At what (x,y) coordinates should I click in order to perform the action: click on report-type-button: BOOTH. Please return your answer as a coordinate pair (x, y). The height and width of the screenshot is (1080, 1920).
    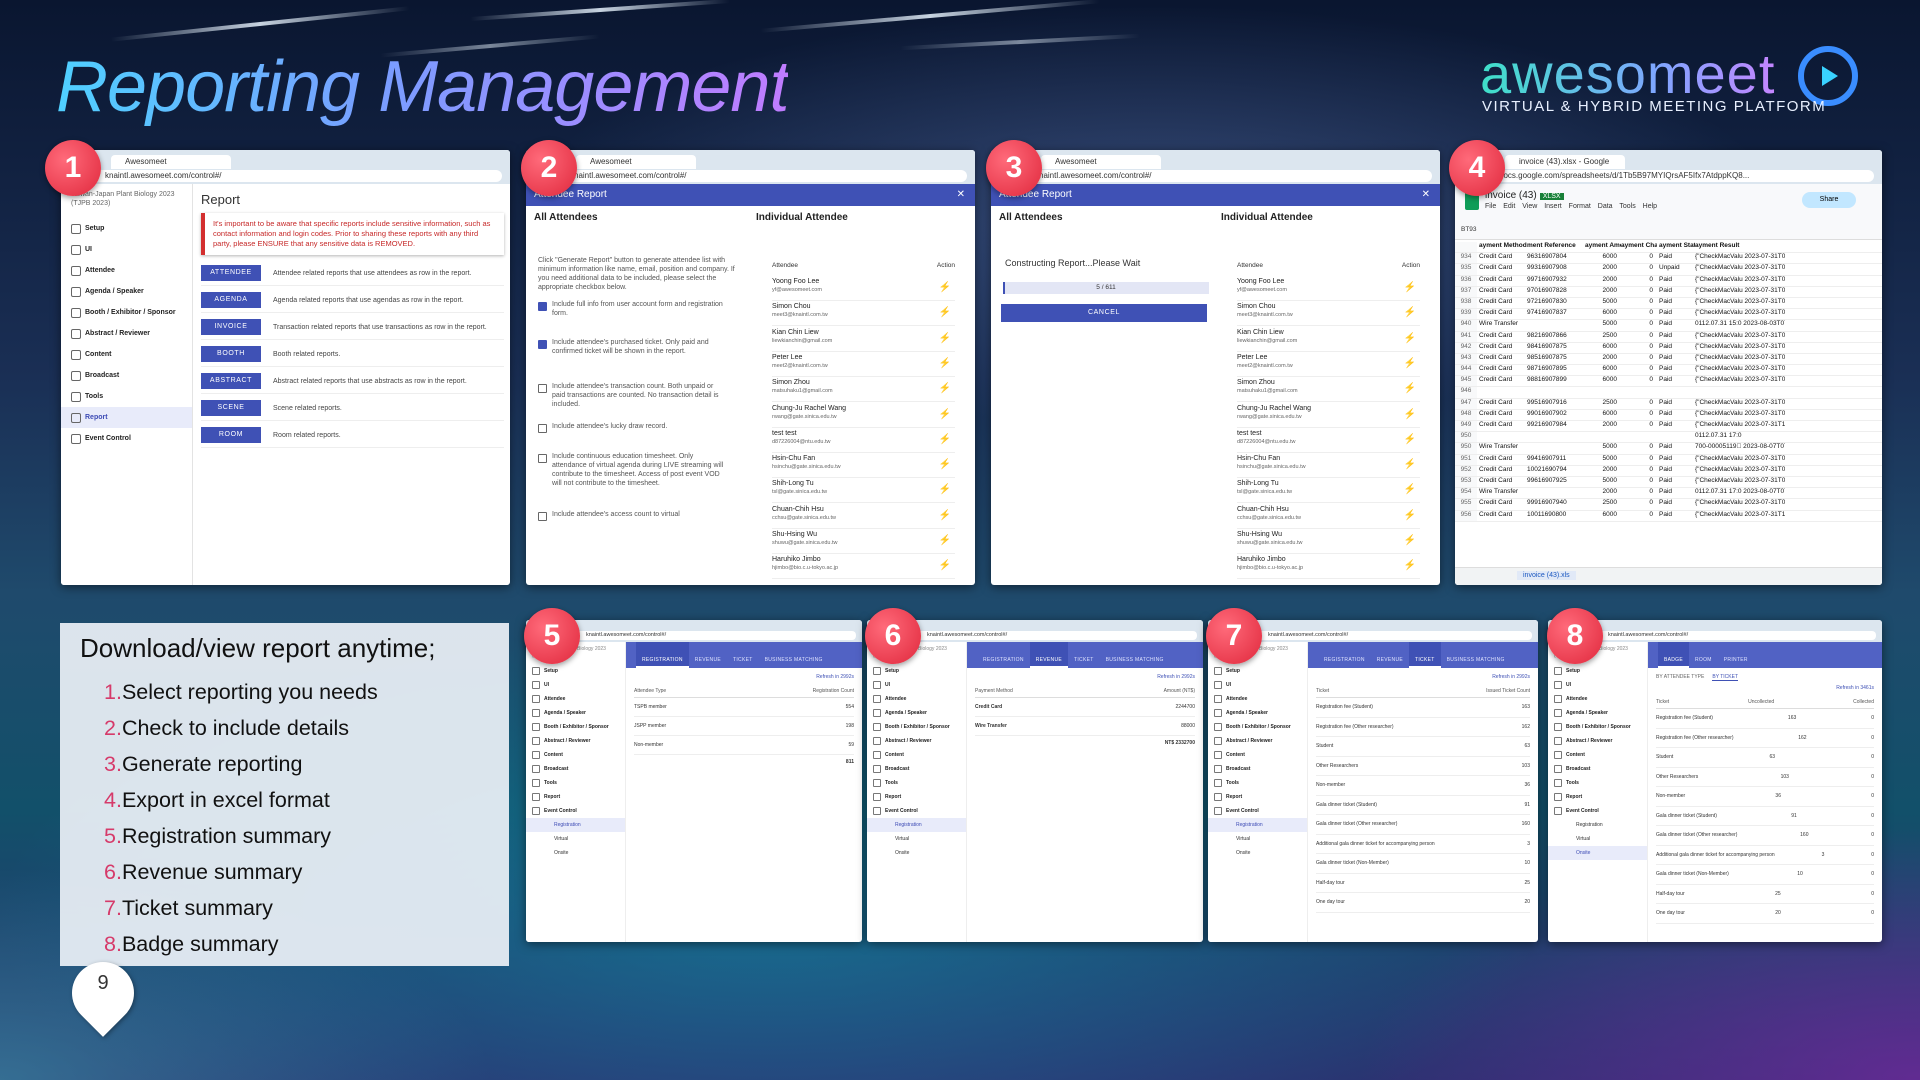
    Looking at the image, I should click on (231, 354).